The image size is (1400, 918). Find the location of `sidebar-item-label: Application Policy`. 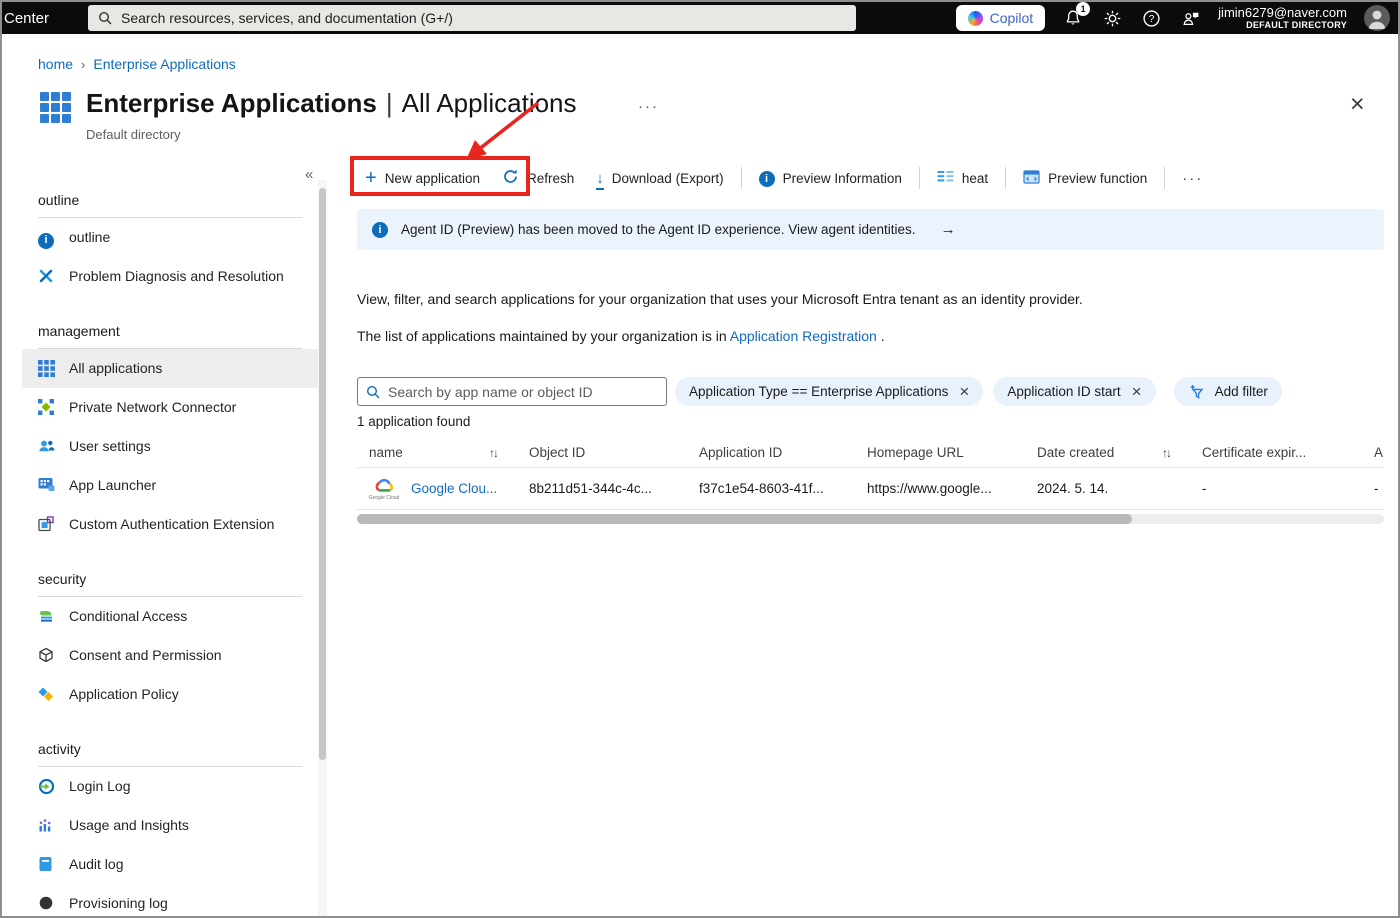

sidebar-item-label: Application Policy is located at coordinates (124, 694).